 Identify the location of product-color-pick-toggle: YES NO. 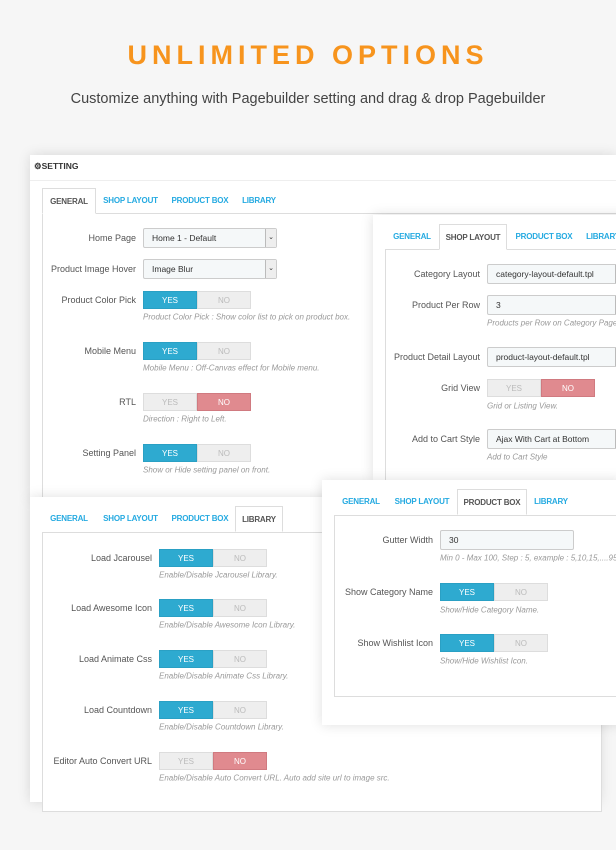
(197, 300).